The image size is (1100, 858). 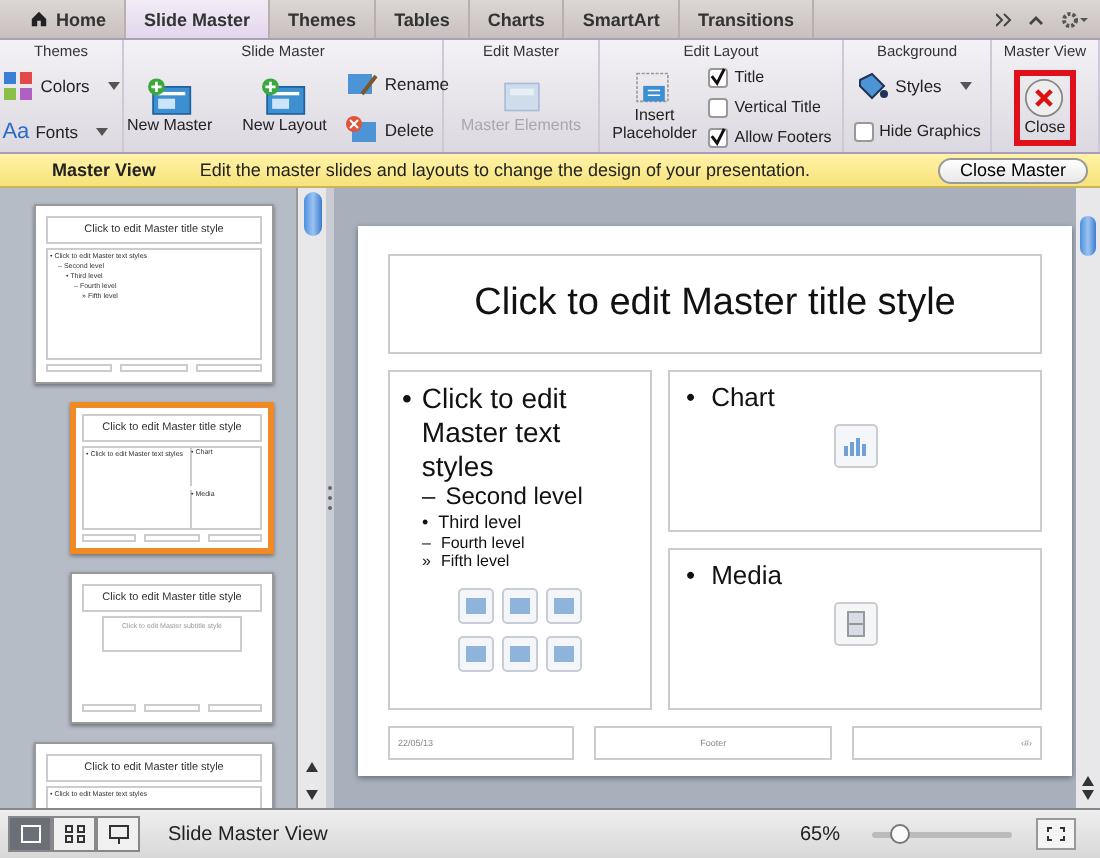 What do you see at coordinates (917, 131) in the screenshot?
I see `checkbox: Hide Graphics` at bounding box center [917, 131].